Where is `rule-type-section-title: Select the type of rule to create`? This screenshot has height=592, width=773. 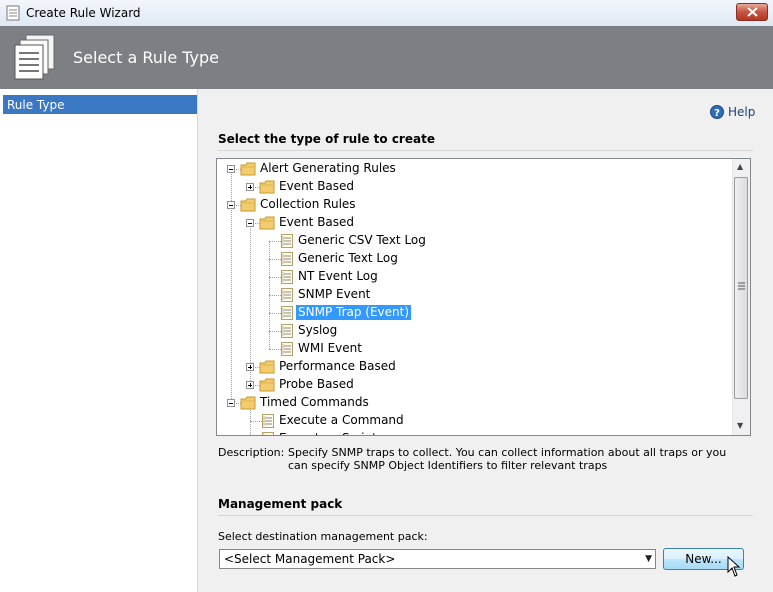
rule-type-section-title: Select the type of rule to create is located at coordinates (326, 139).